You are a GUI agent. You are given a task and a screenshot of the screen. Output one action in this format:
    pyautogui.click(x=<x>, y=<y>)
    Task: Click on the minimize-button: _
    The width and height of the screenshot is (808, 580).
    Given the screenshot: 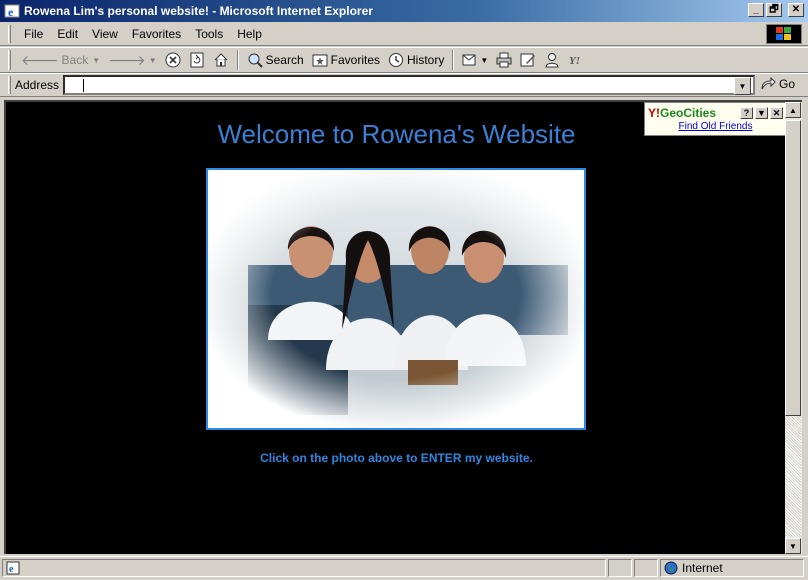 What is the action you would take?
    pyautogui.click(x=756, y=10)
    